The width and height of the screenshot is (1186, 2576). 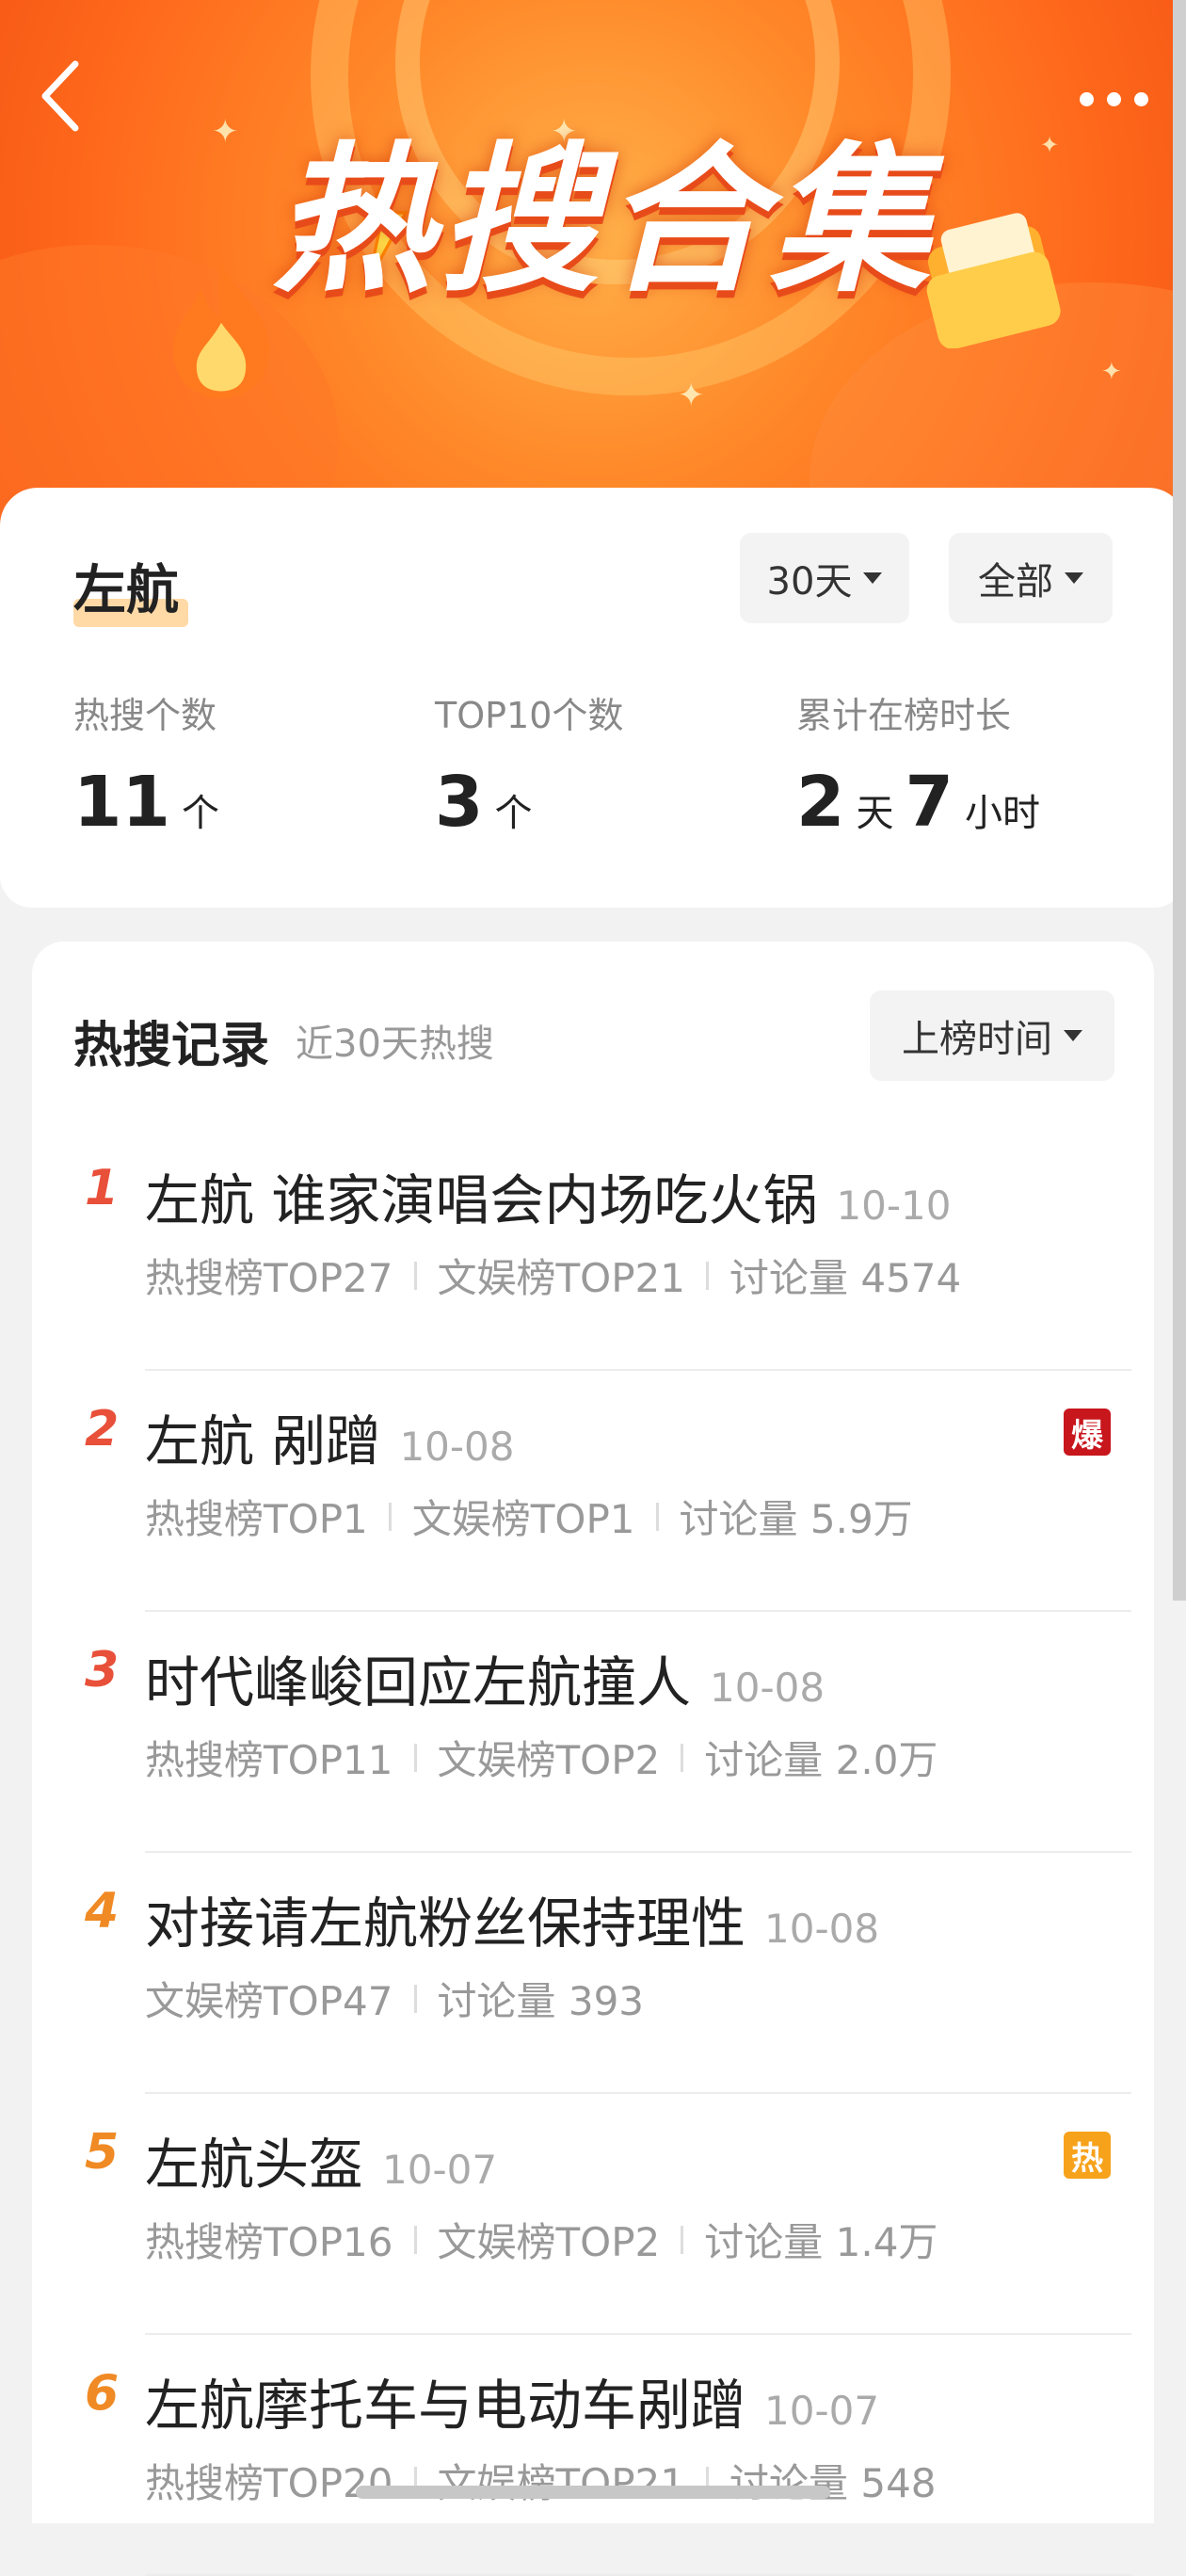 What do you see at coordinates (820, 802) in the screenshot?
I see `stat-value-days: 2` at bounding box center [820, 802].